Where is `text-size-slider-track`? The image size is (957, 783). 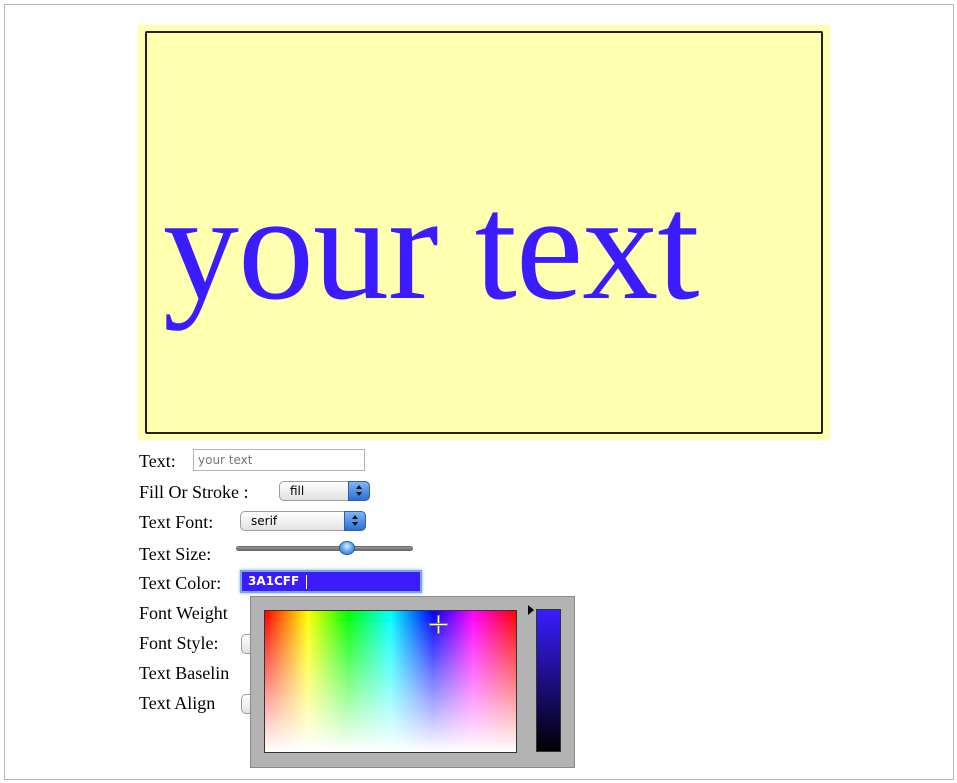
text-size-slider-track is located at coordinates (324, 548).